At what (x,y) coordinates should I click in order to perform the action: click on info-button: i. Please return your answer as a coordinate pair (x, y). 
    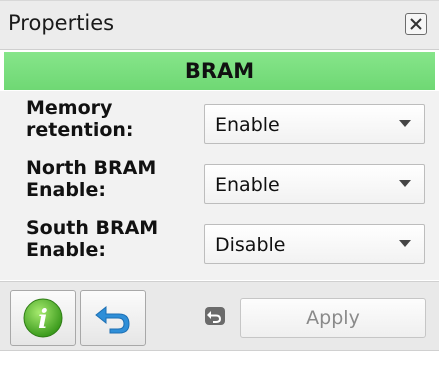
    Looking at the image, I should click on (43, 318).